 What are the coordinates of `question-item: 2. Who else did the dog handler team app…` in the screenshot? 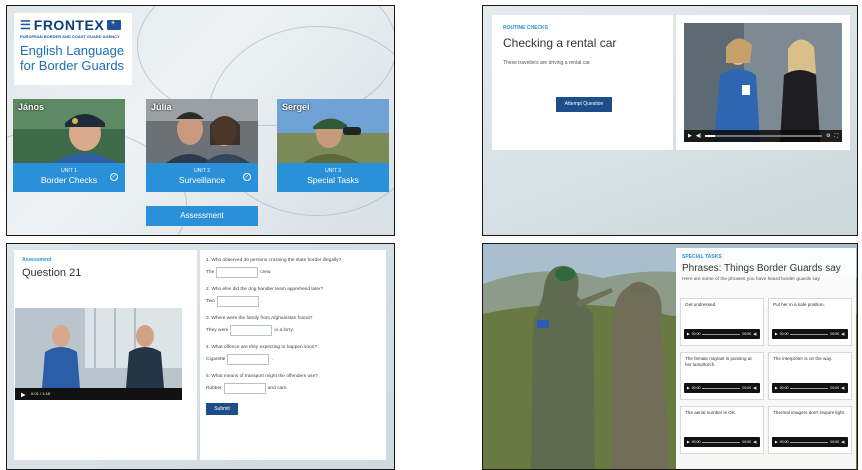 It's located at (293, 297).